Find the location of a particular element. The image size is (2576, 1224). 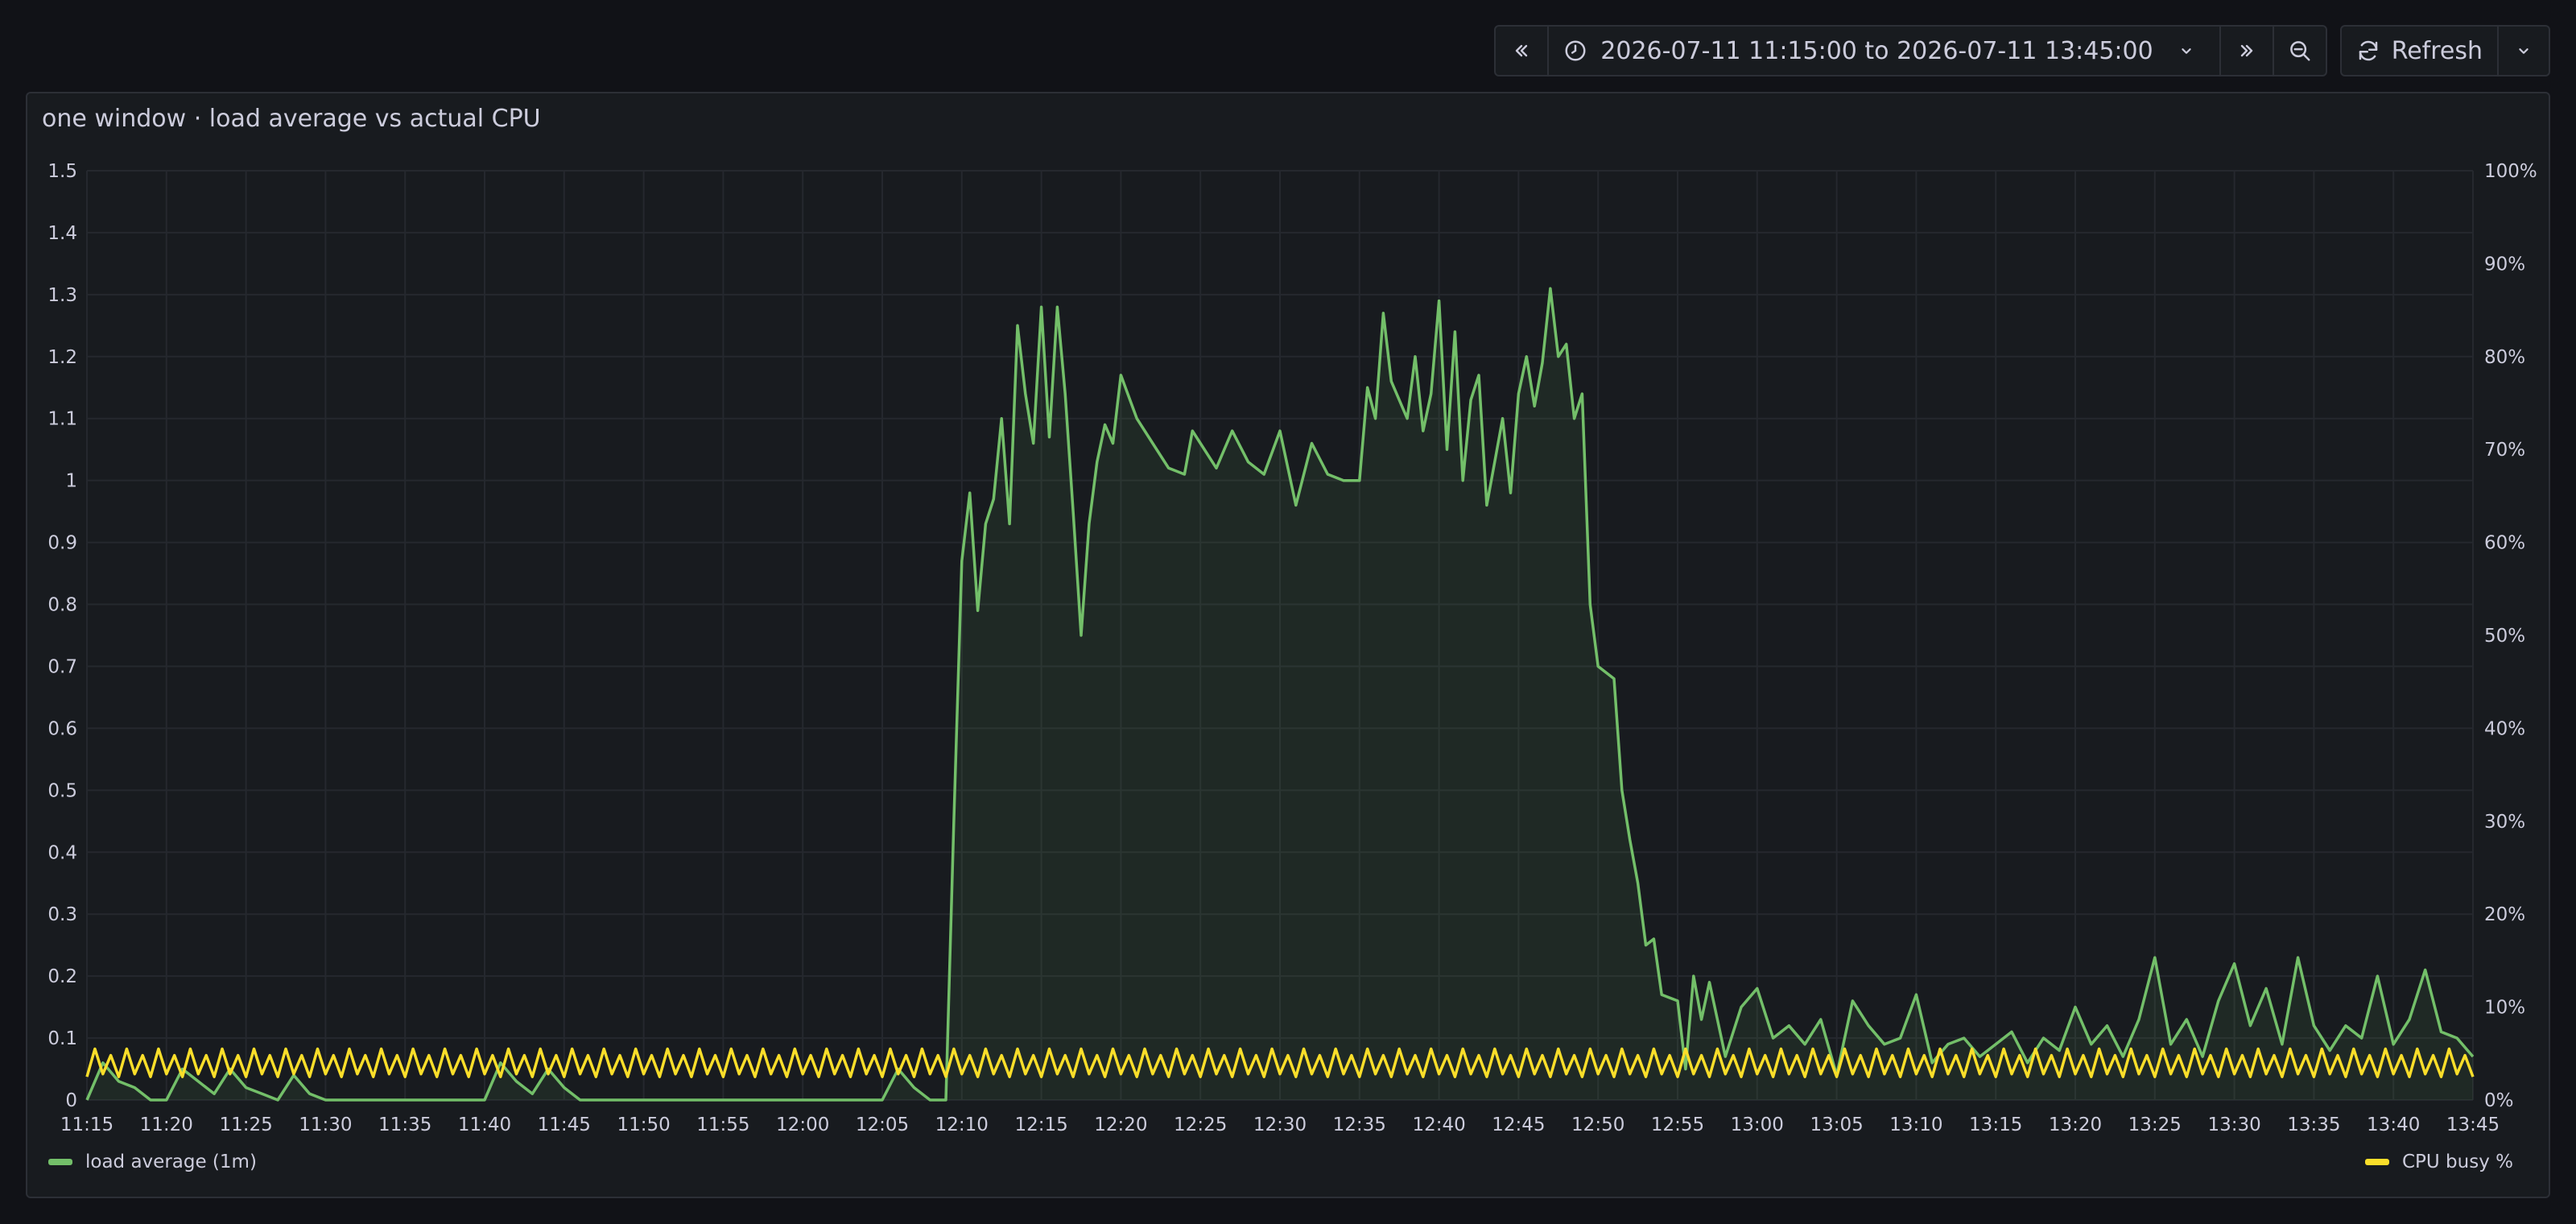

x-tick-label: 12:55 is located at coordinates (1677, 1124).